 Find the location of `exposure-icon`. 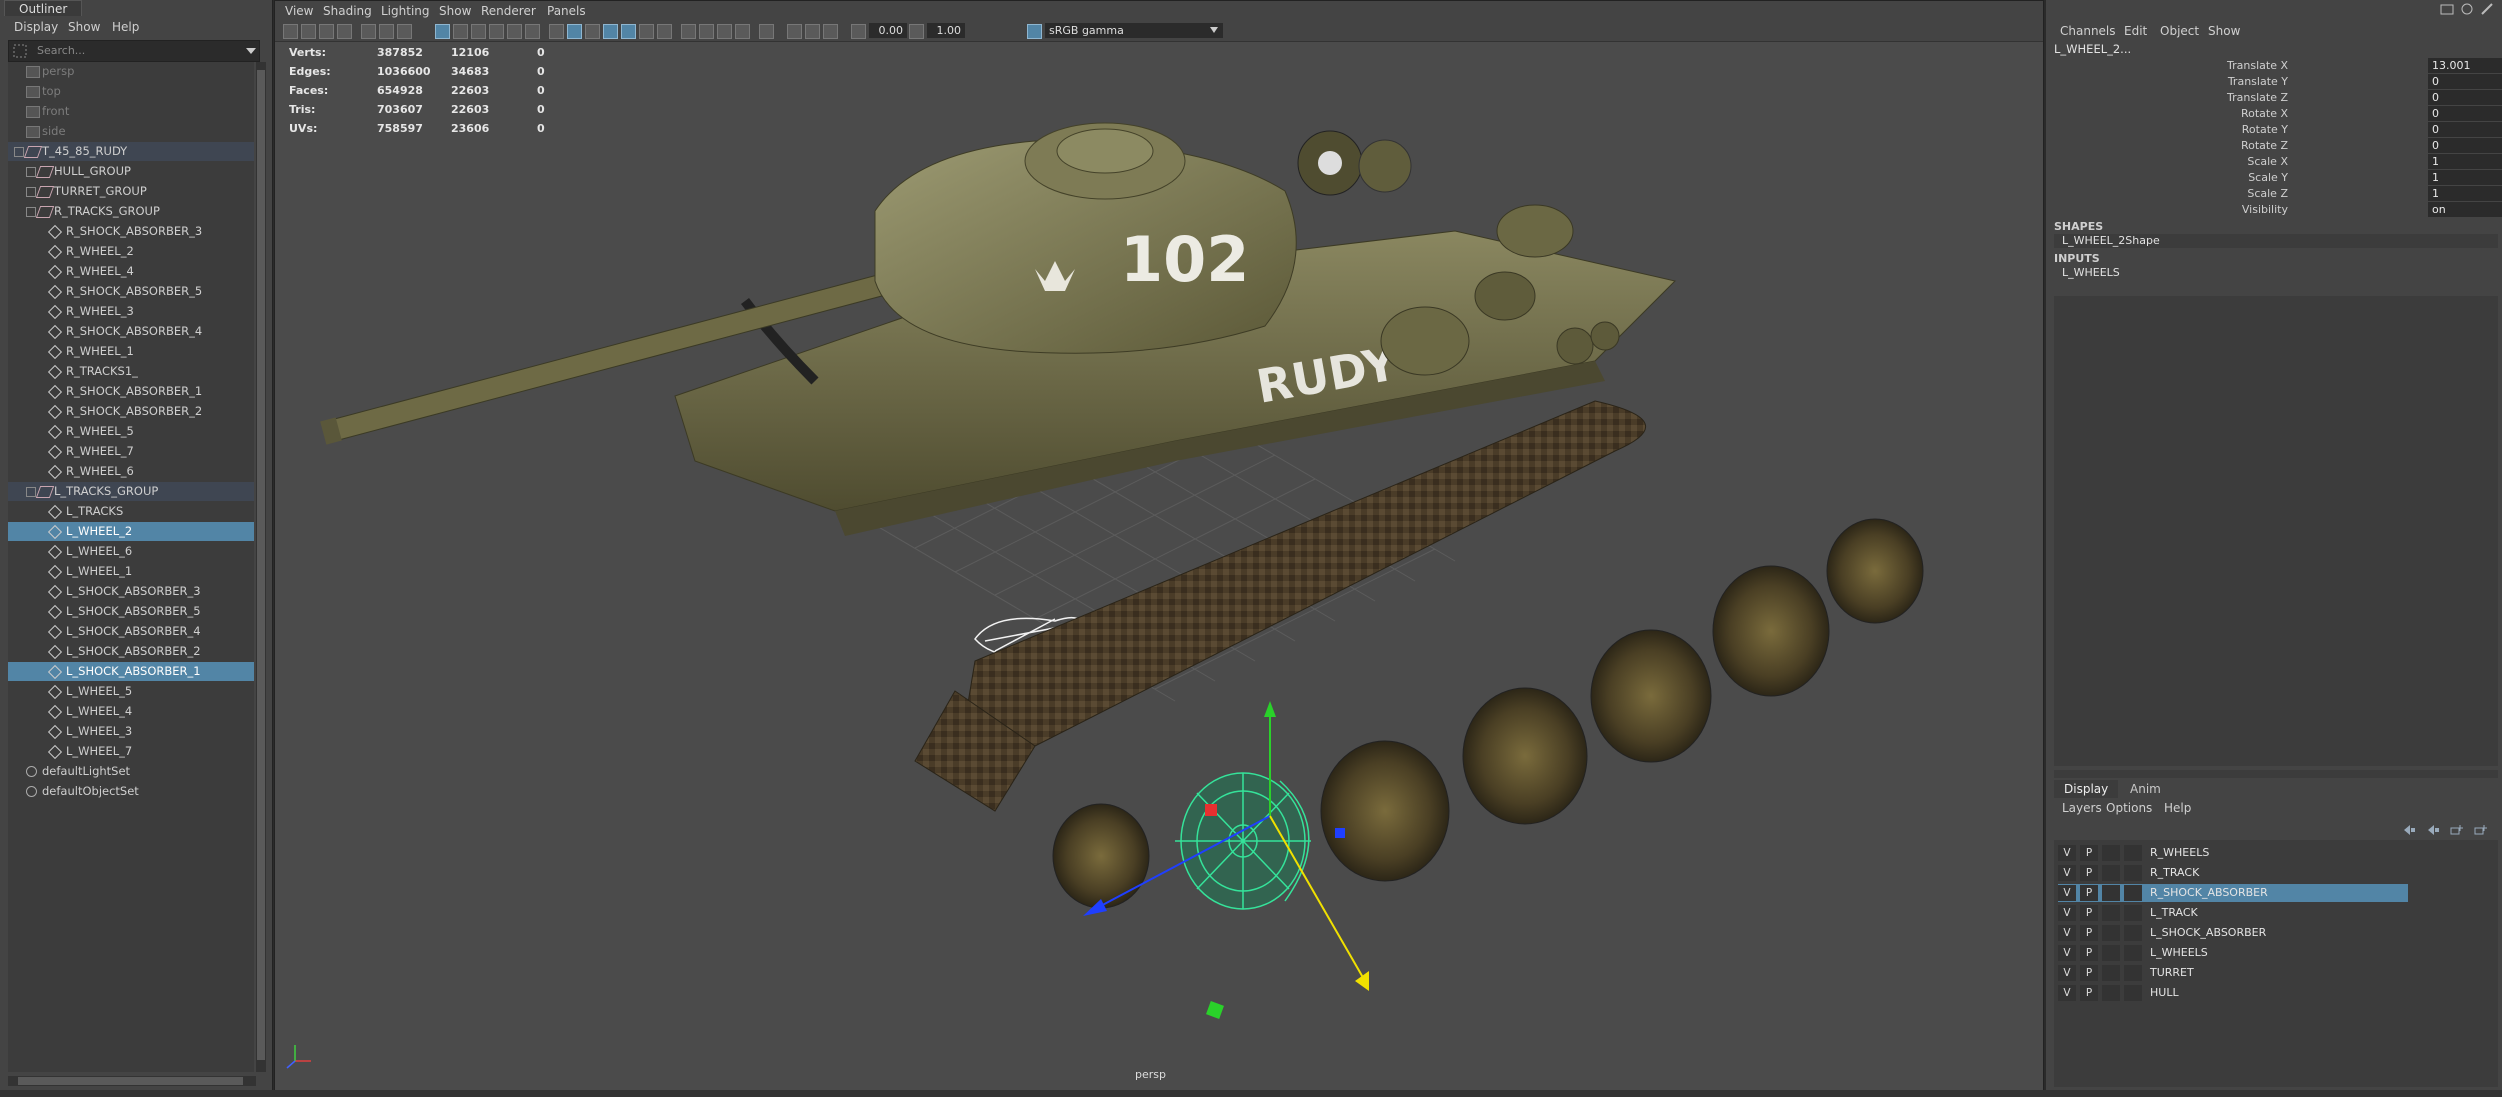

exposure-icon is located at coordinates (858, 31).